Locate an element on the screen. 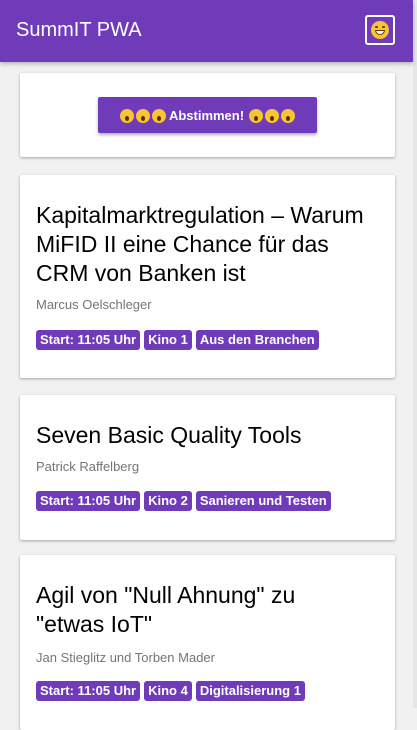  tag-track: Aus den Branchen is located at coordinates (257, 340).